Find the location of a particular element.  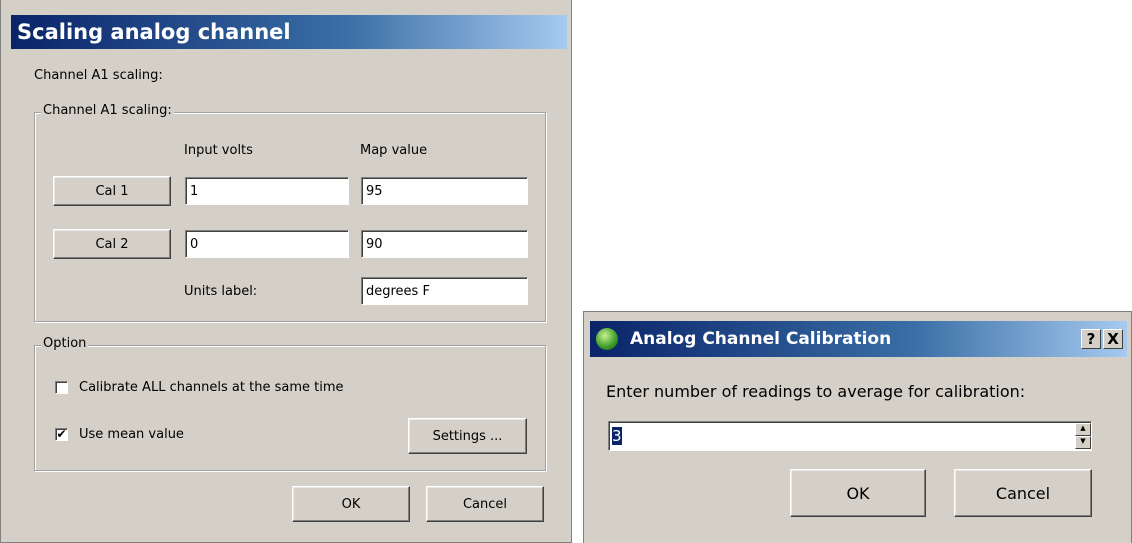

cal-2-label: Cal 2 is located at coordinates (112, 244).